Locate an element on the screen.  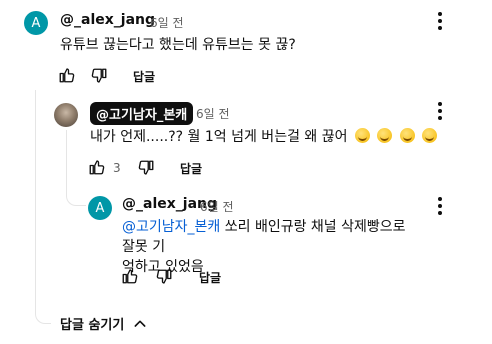
comment-author: @_alex_jang is located at coordinates (107, 20).